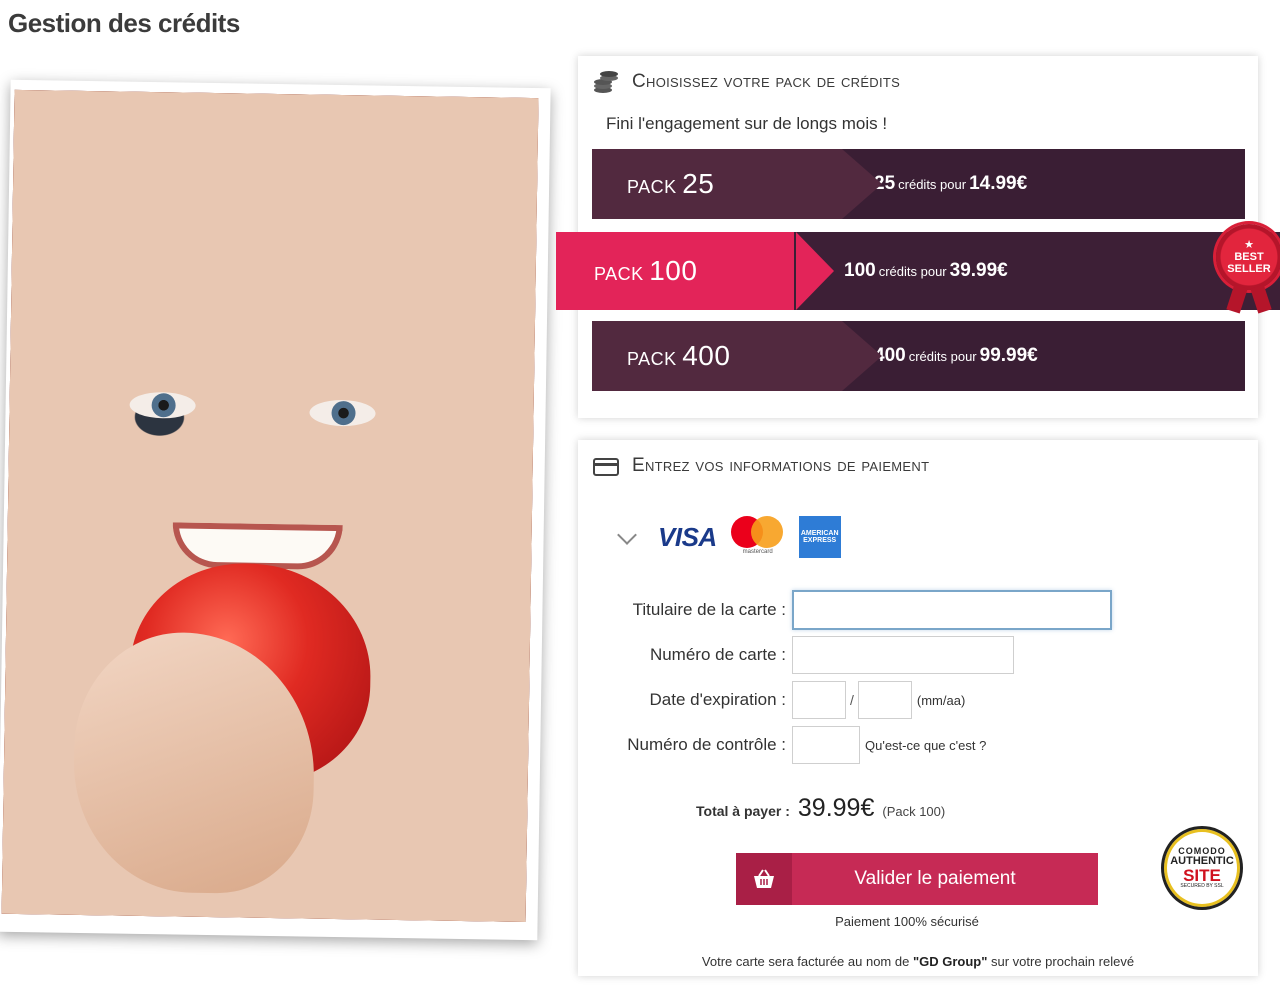  Describe the element at coordinates (757, 537) in the screenshot. I see `mastercard-logo: mastercard` at that location.